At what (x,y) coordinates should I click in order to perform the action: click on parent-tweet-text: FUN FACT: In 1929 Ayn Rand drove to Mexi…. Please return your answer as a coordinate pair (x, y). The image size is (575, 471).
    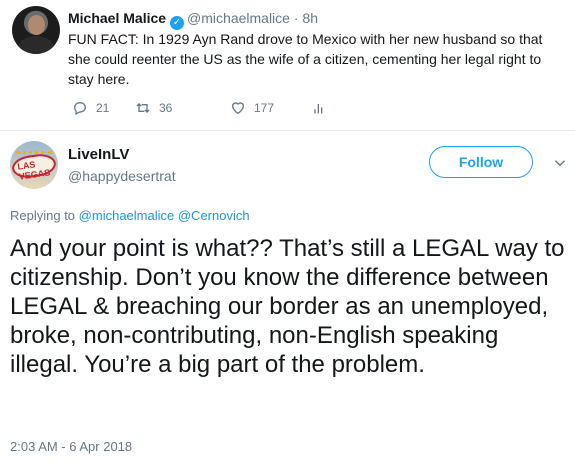
    Looking at the image, I should click on (305, 59).